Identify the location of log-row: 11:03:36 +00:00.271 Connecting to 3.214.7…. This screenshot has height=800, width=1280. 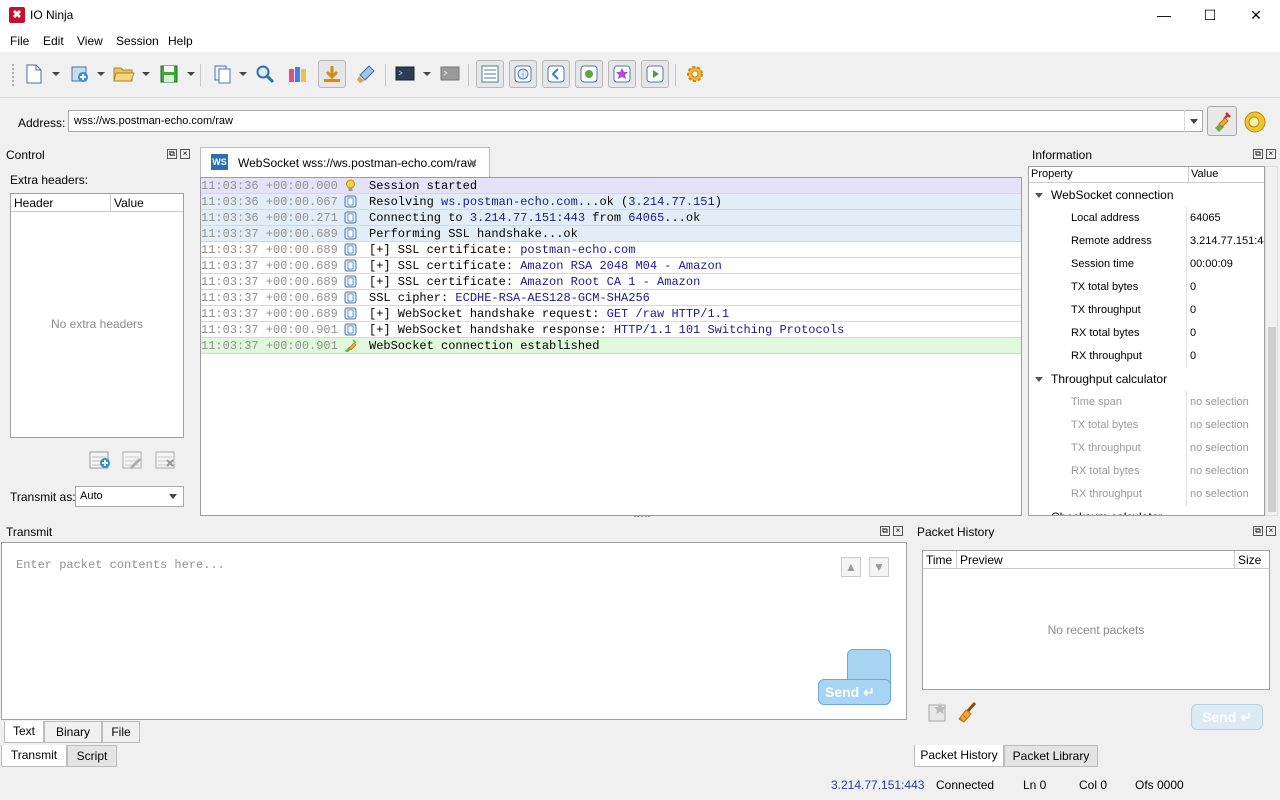
(611, 218).